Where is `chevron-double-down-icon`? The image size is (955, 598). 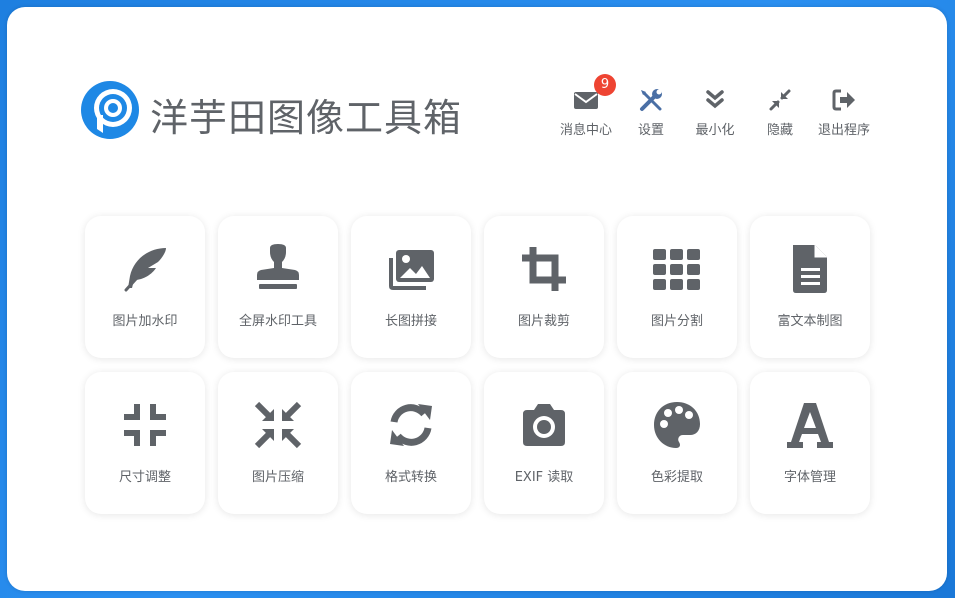 chevron-double-down-icon is located at coordinates (715, 99).